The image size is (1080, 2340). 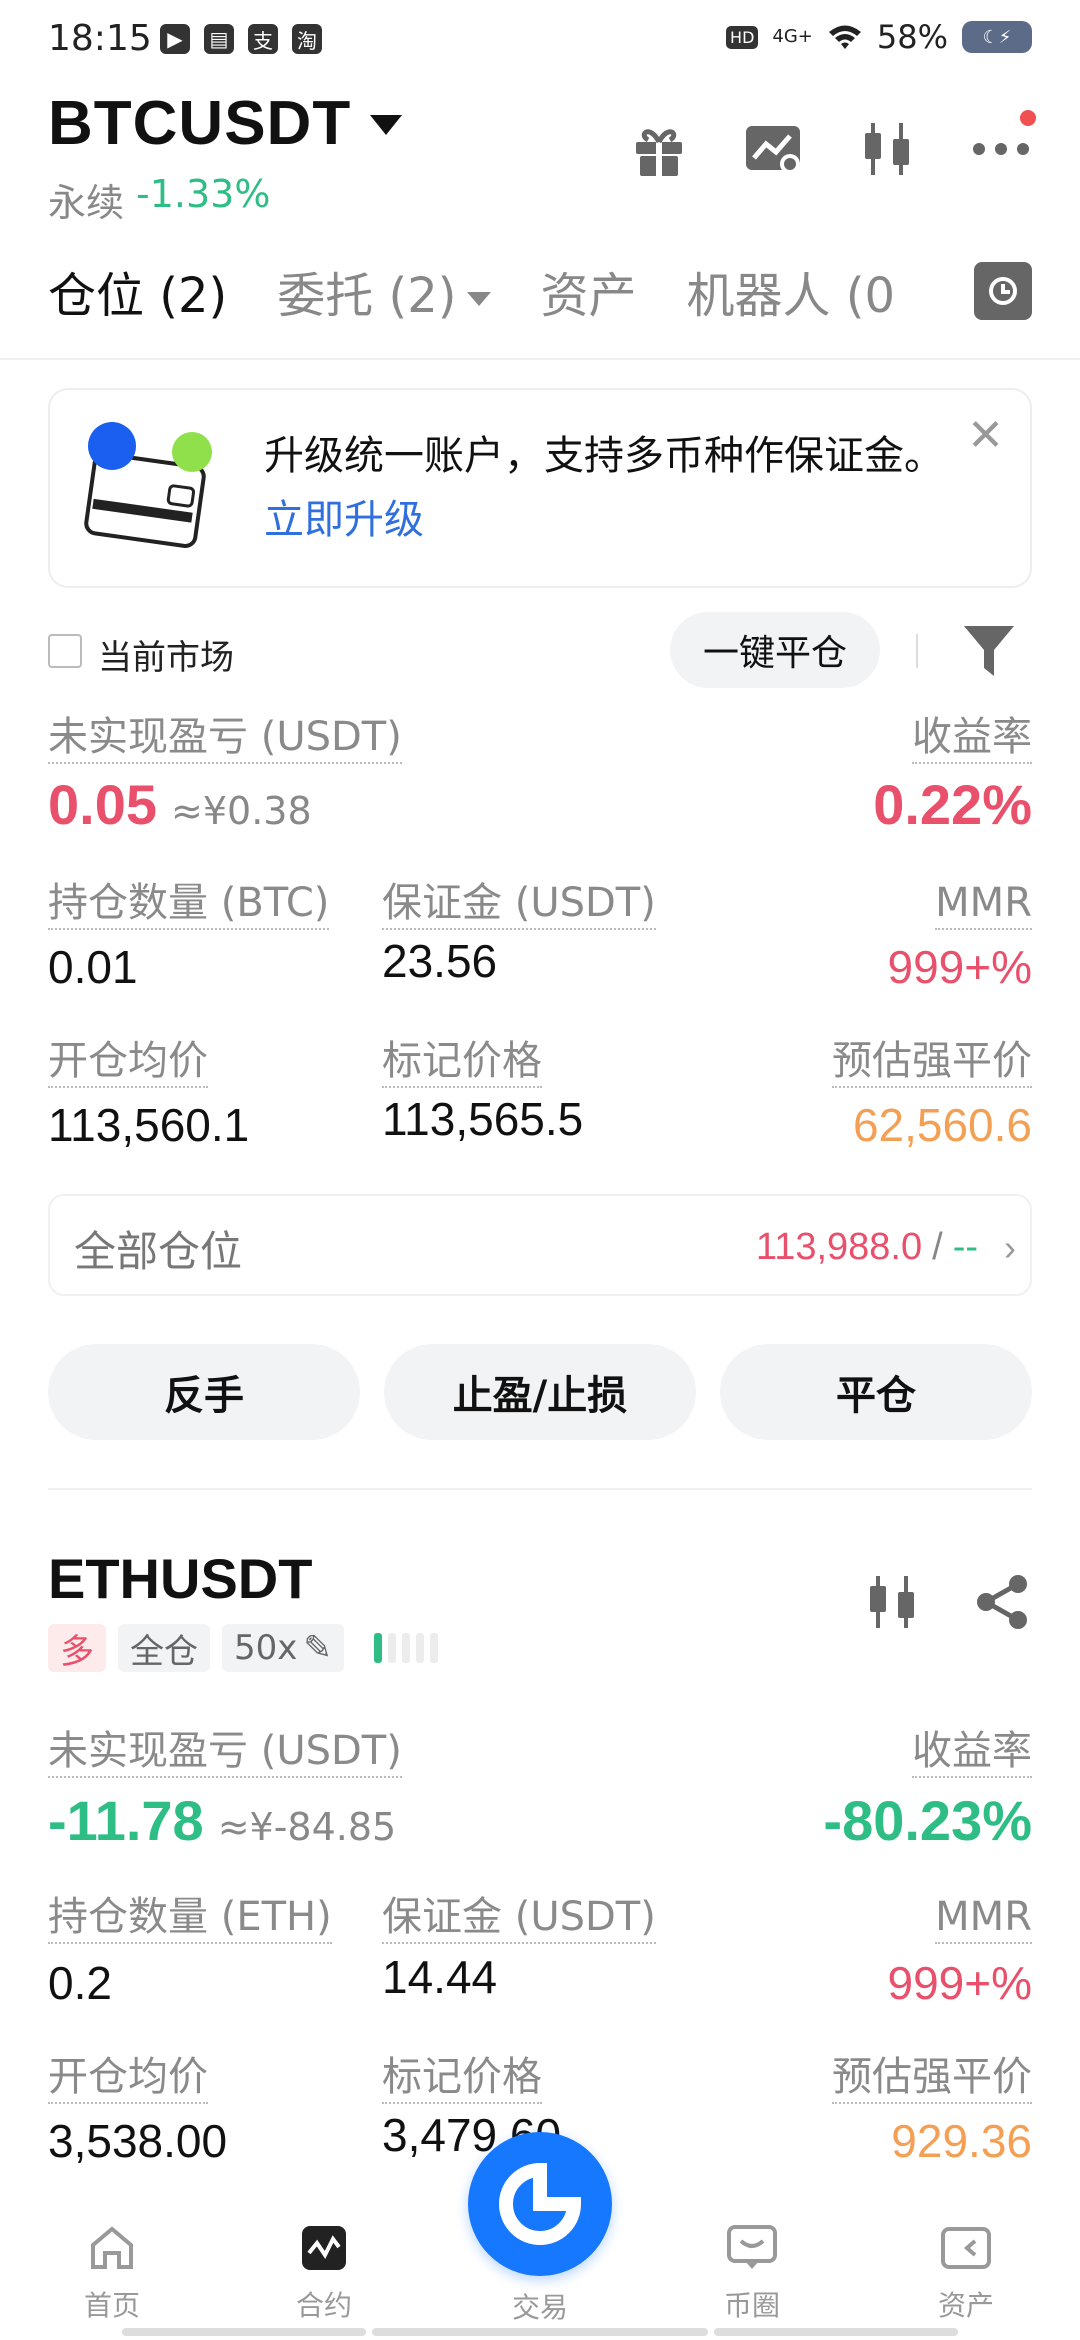 I want to click on contract-type: 永续, so click(x=86, y=203).